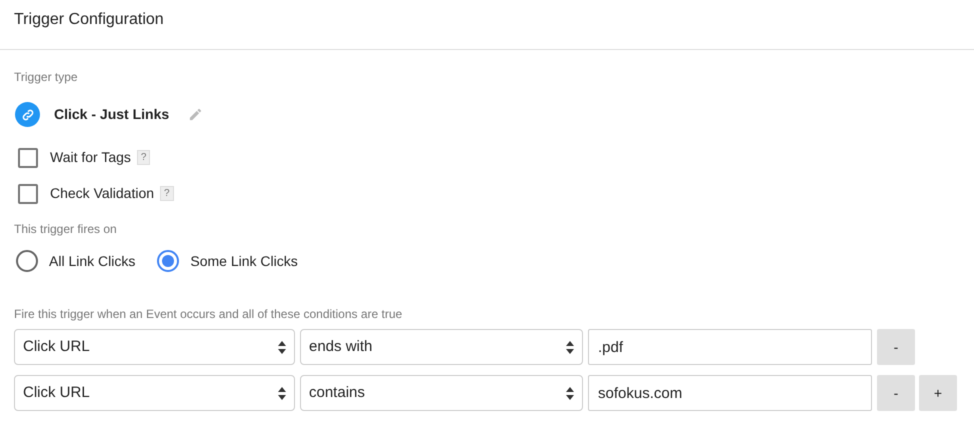 The width and height of the screenshot is (974, 439). Describe the element at coordinates (441, 393) in the screenshot. I see `dropdown: contains` at that location.